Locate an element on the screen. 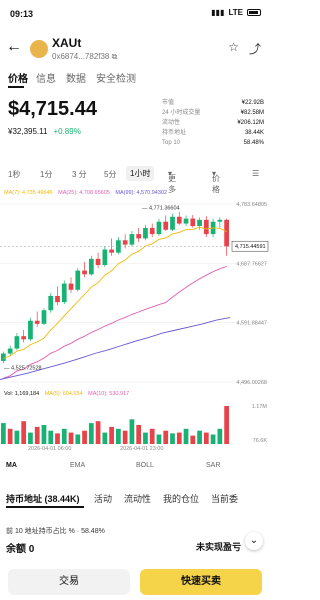 This screenshot has height=600, width=320. price-sub: ¥32,395.11 +0.89% is located at coordinates (44, 131).